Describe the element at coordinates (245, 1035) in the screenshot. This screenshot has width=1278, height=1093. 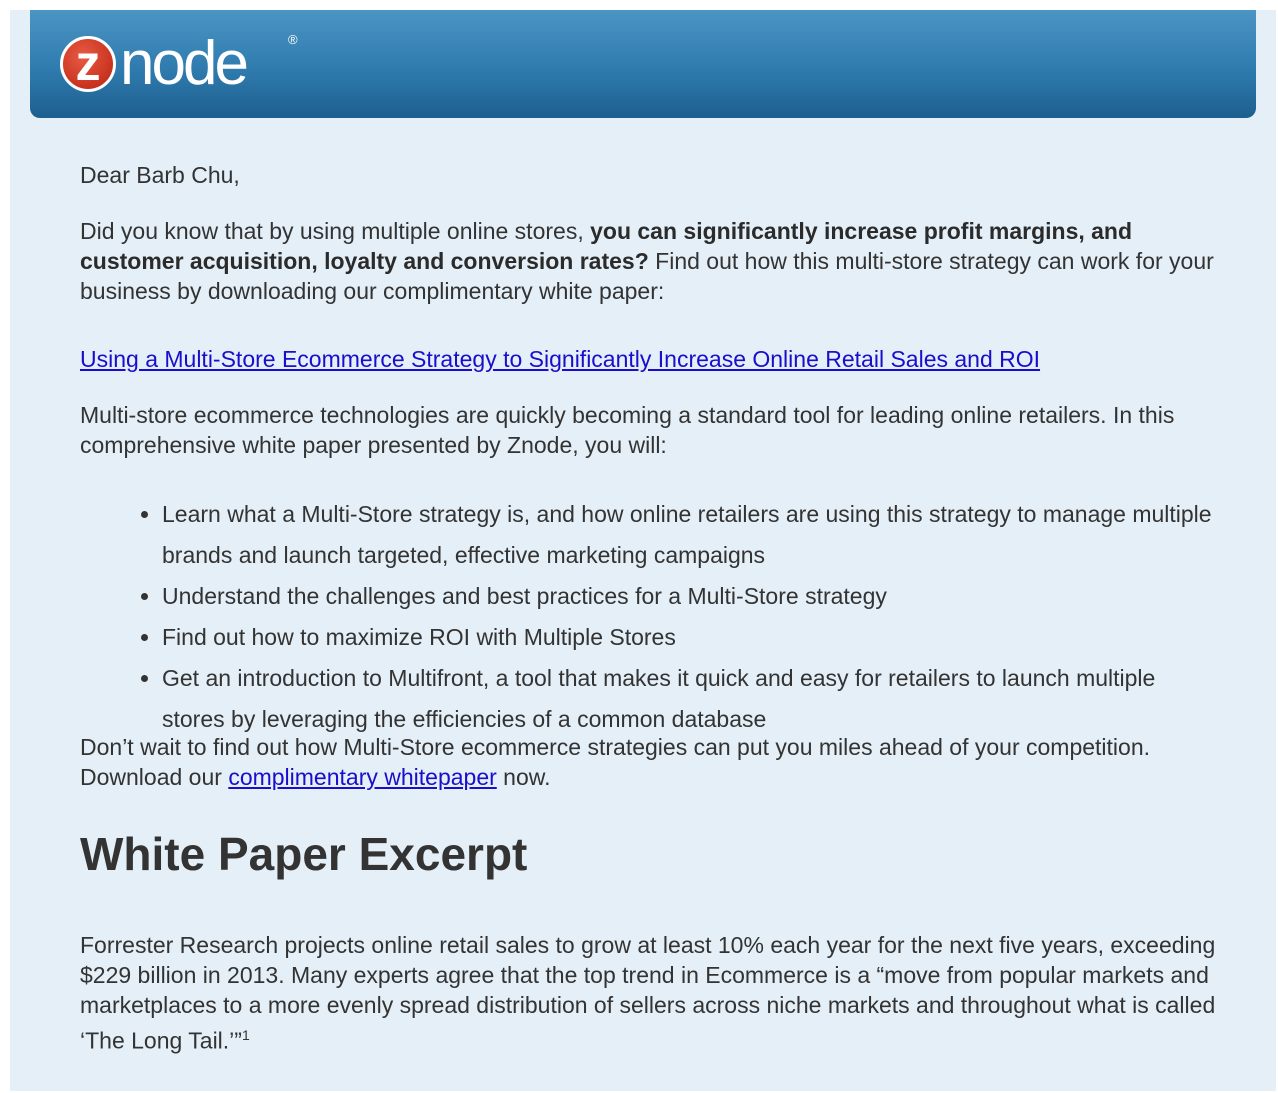
I see `footnote-marker: 1` at that location.